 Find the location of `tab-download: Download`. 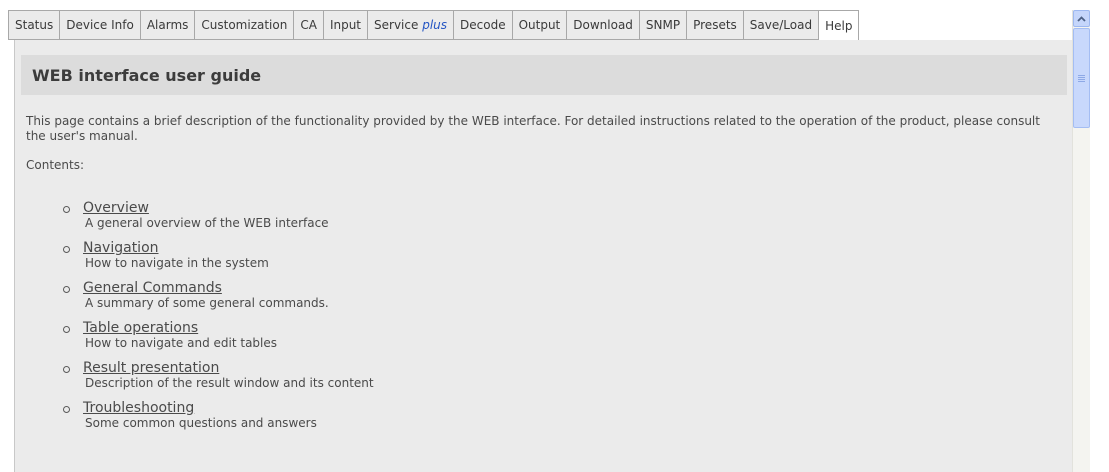

tab-download: Download is located at coordinates (603, 25).